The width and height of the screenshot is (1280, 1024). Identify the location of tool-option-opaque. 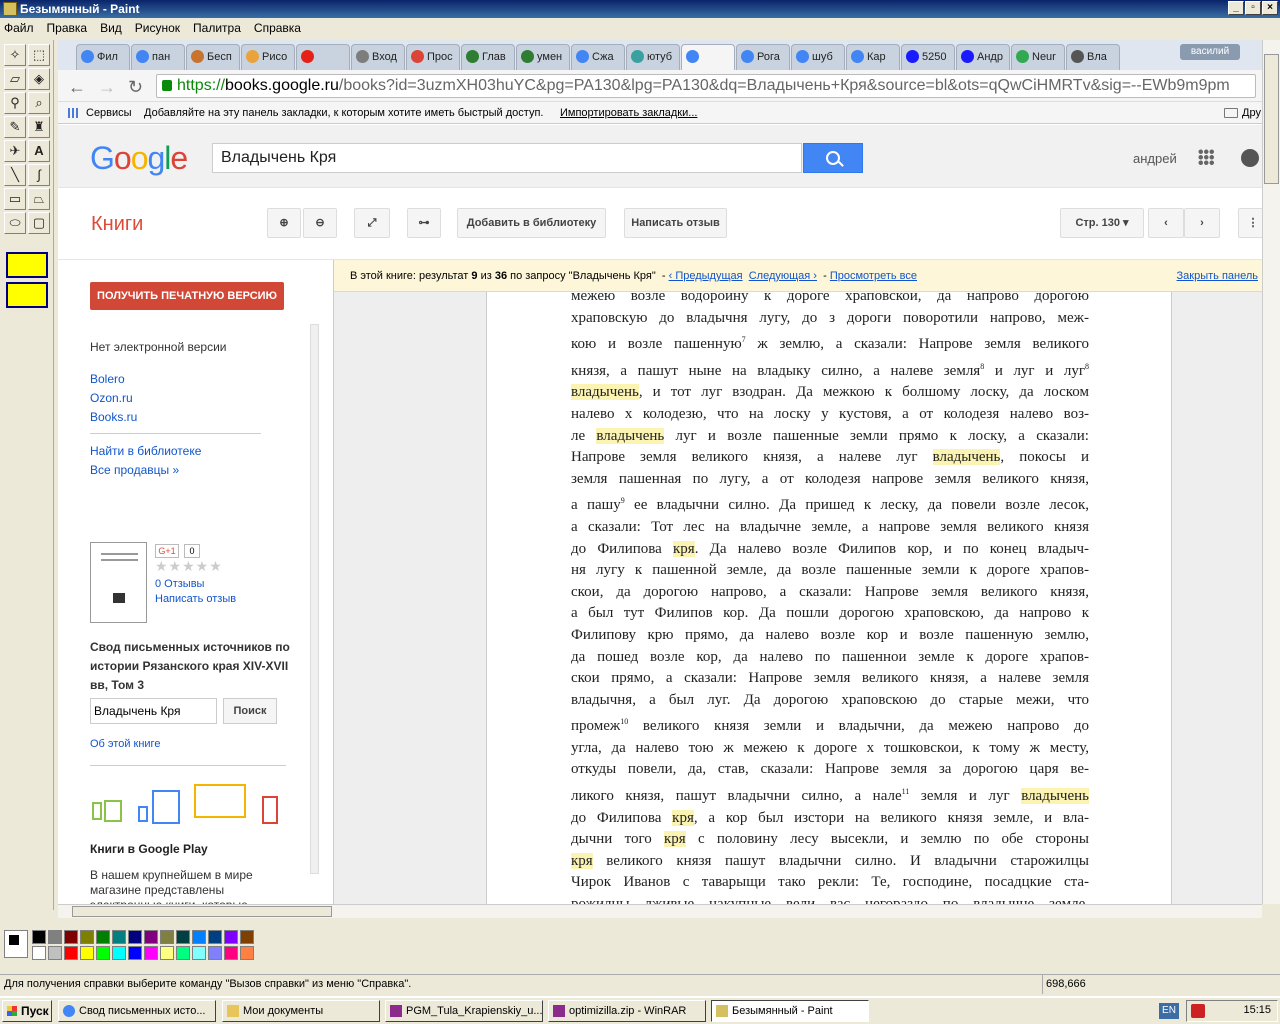
(27, 265).